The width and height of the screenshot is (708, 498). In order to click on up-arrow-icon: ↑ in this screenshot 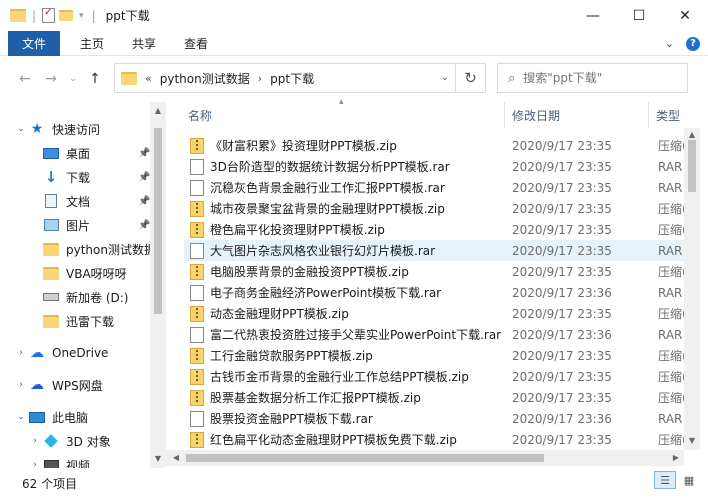, I will do `click(95, 79)`.